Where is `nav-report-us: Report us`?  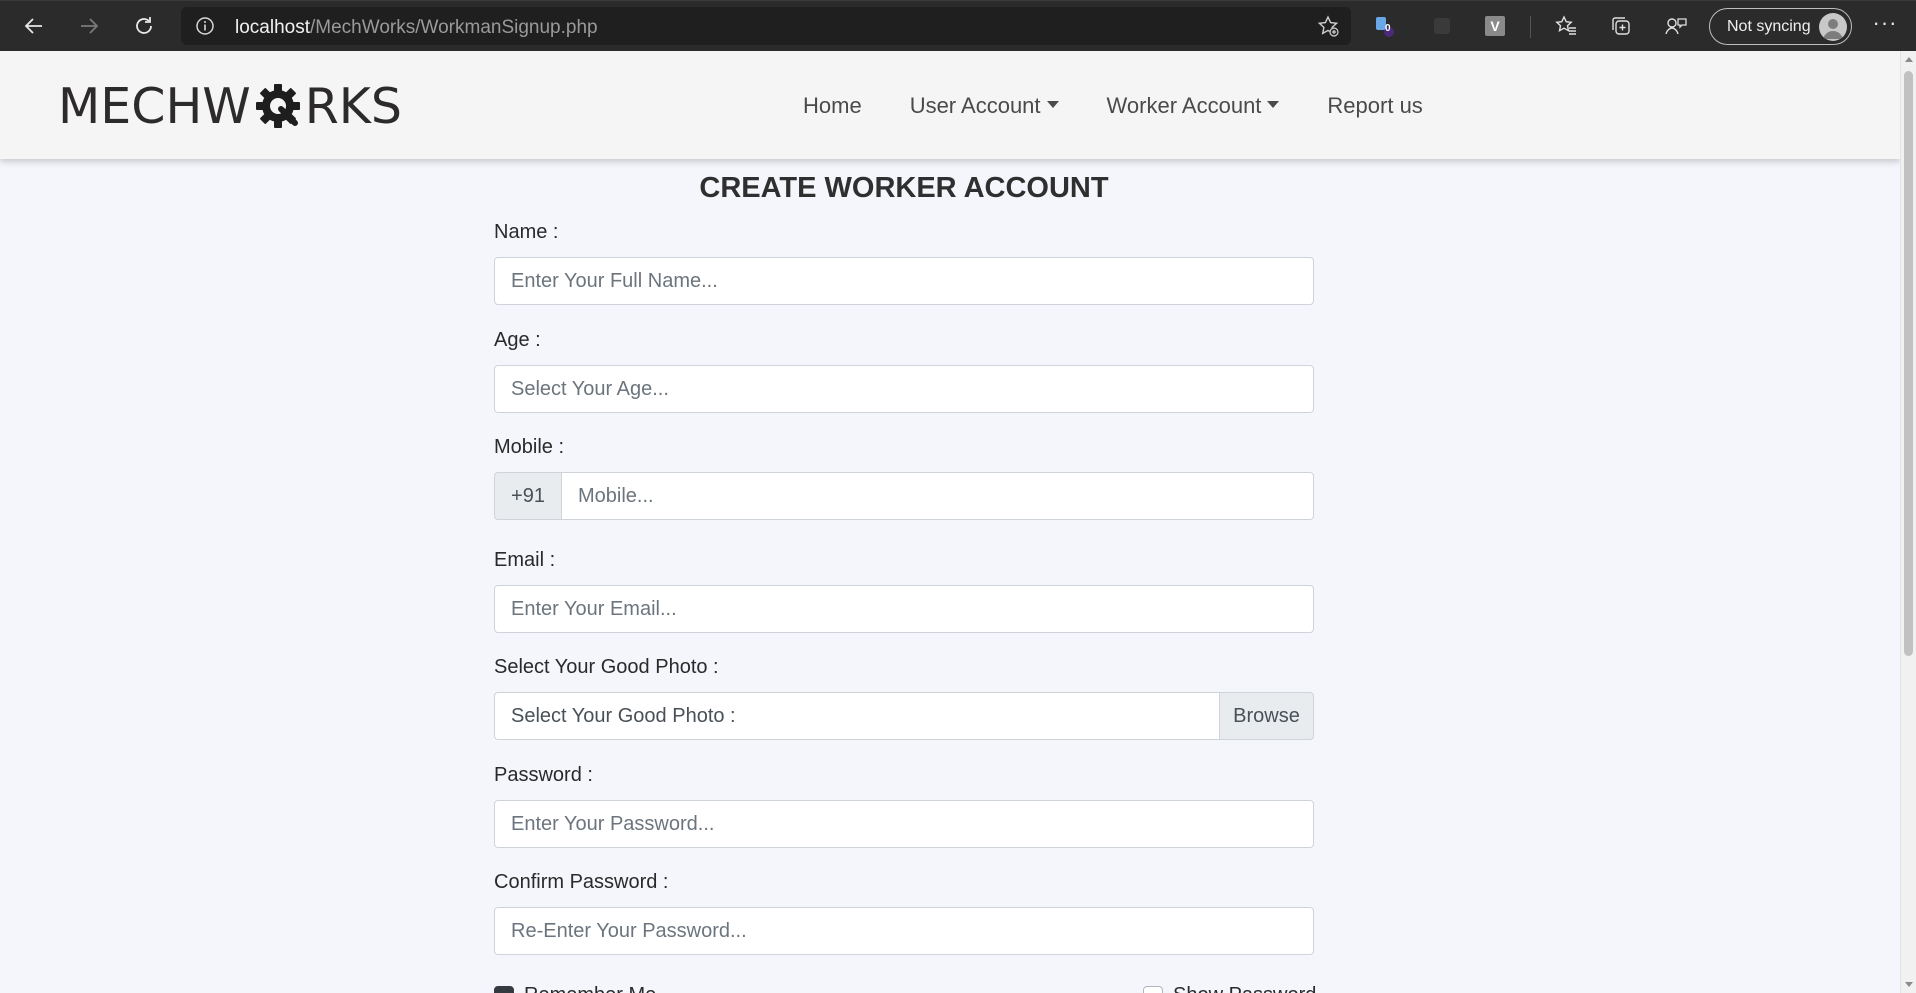 nav-report-us: Report us is located at coordinates (1374, 106).